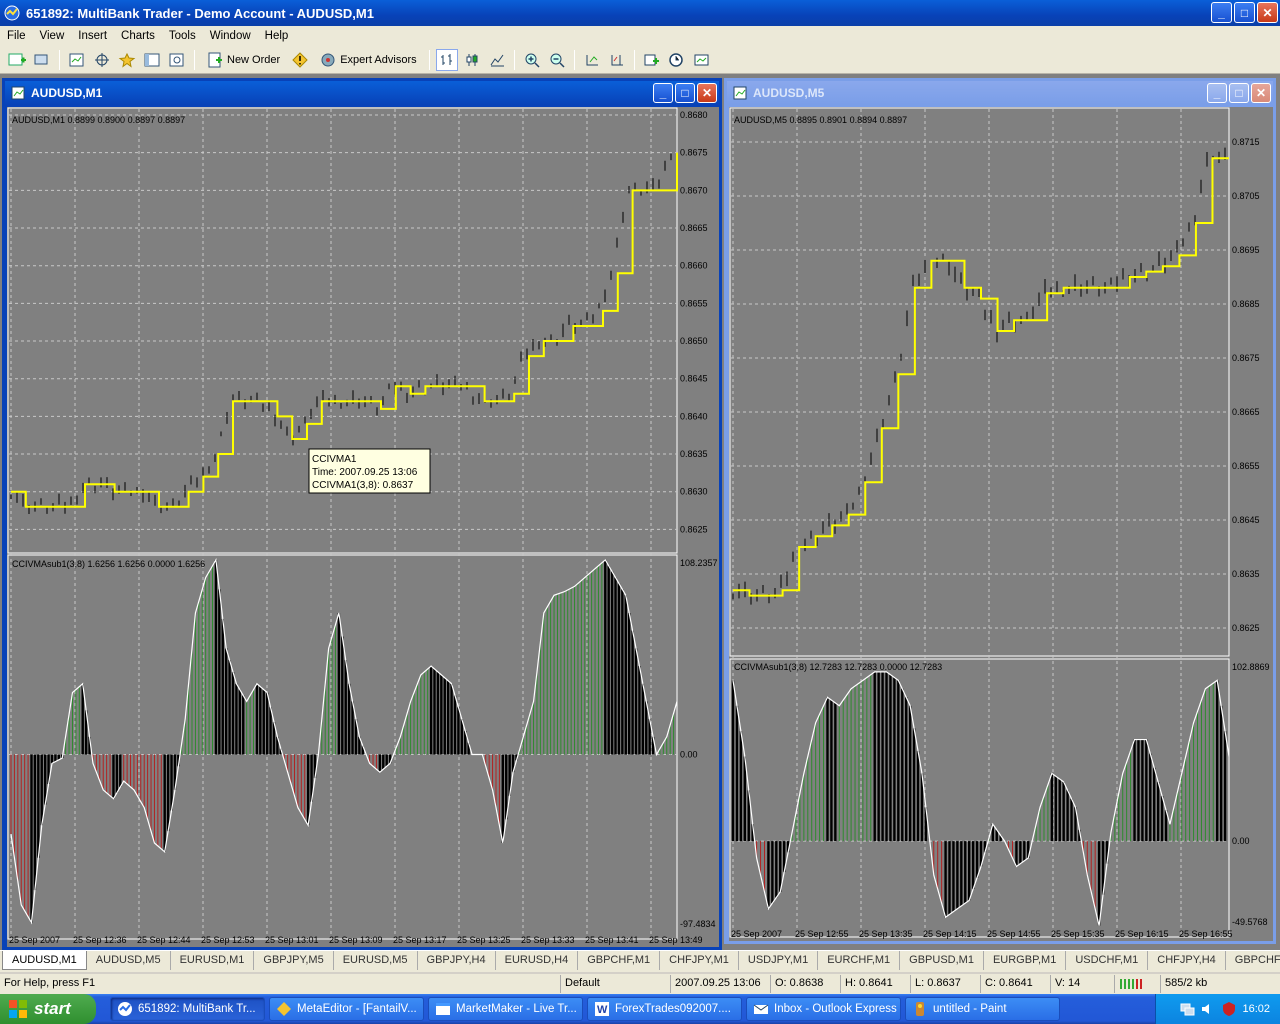  Describe the element at coordinates (443, 1009) in the screenshot. I see `browser-task-icon` at that location.